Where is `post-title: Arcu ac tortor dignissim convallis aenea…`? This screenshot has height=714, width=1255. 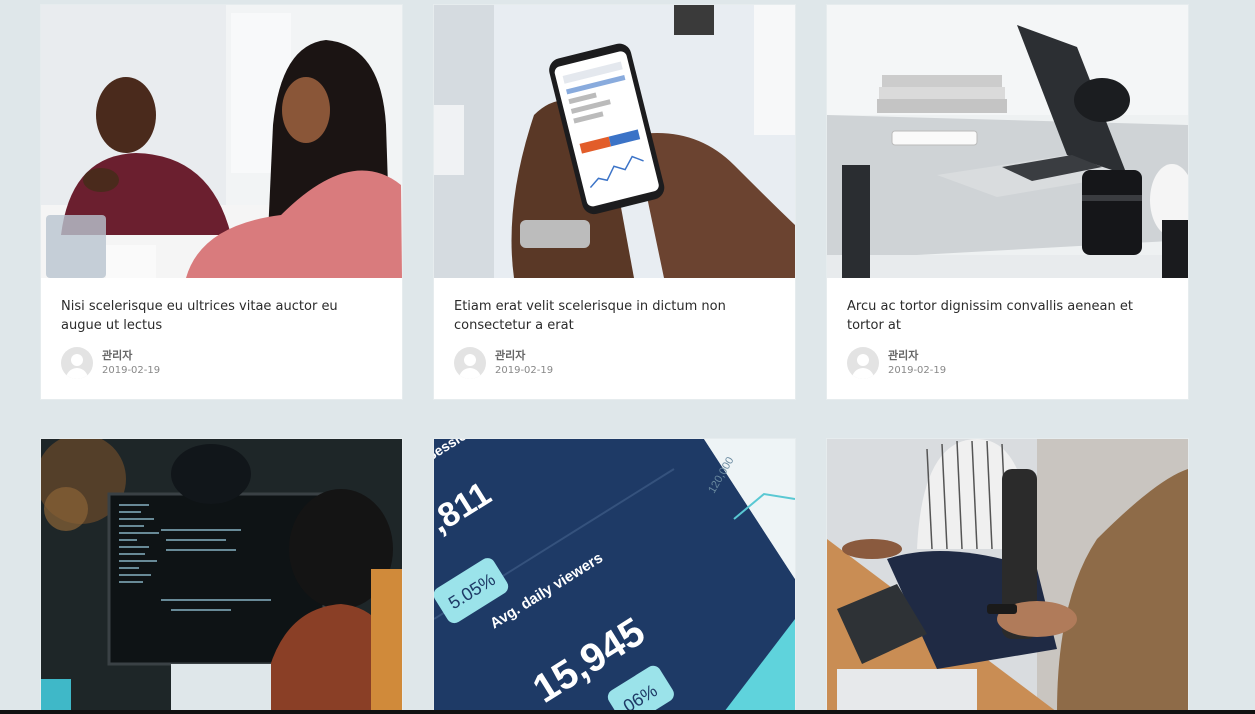 post-title: Arcu ac tortor dignissim convallis aenea… is located at coordinates (1007, 316).